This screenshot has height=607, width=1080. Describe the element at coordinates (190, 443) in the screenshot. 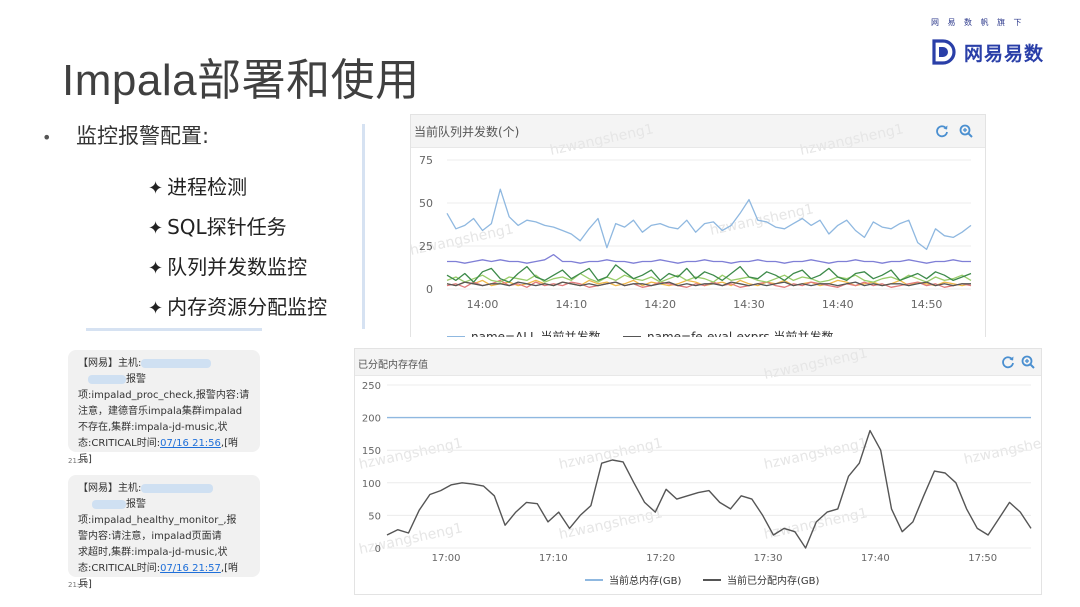

I see `sms-time-link: 07/16 21:56` at that location.